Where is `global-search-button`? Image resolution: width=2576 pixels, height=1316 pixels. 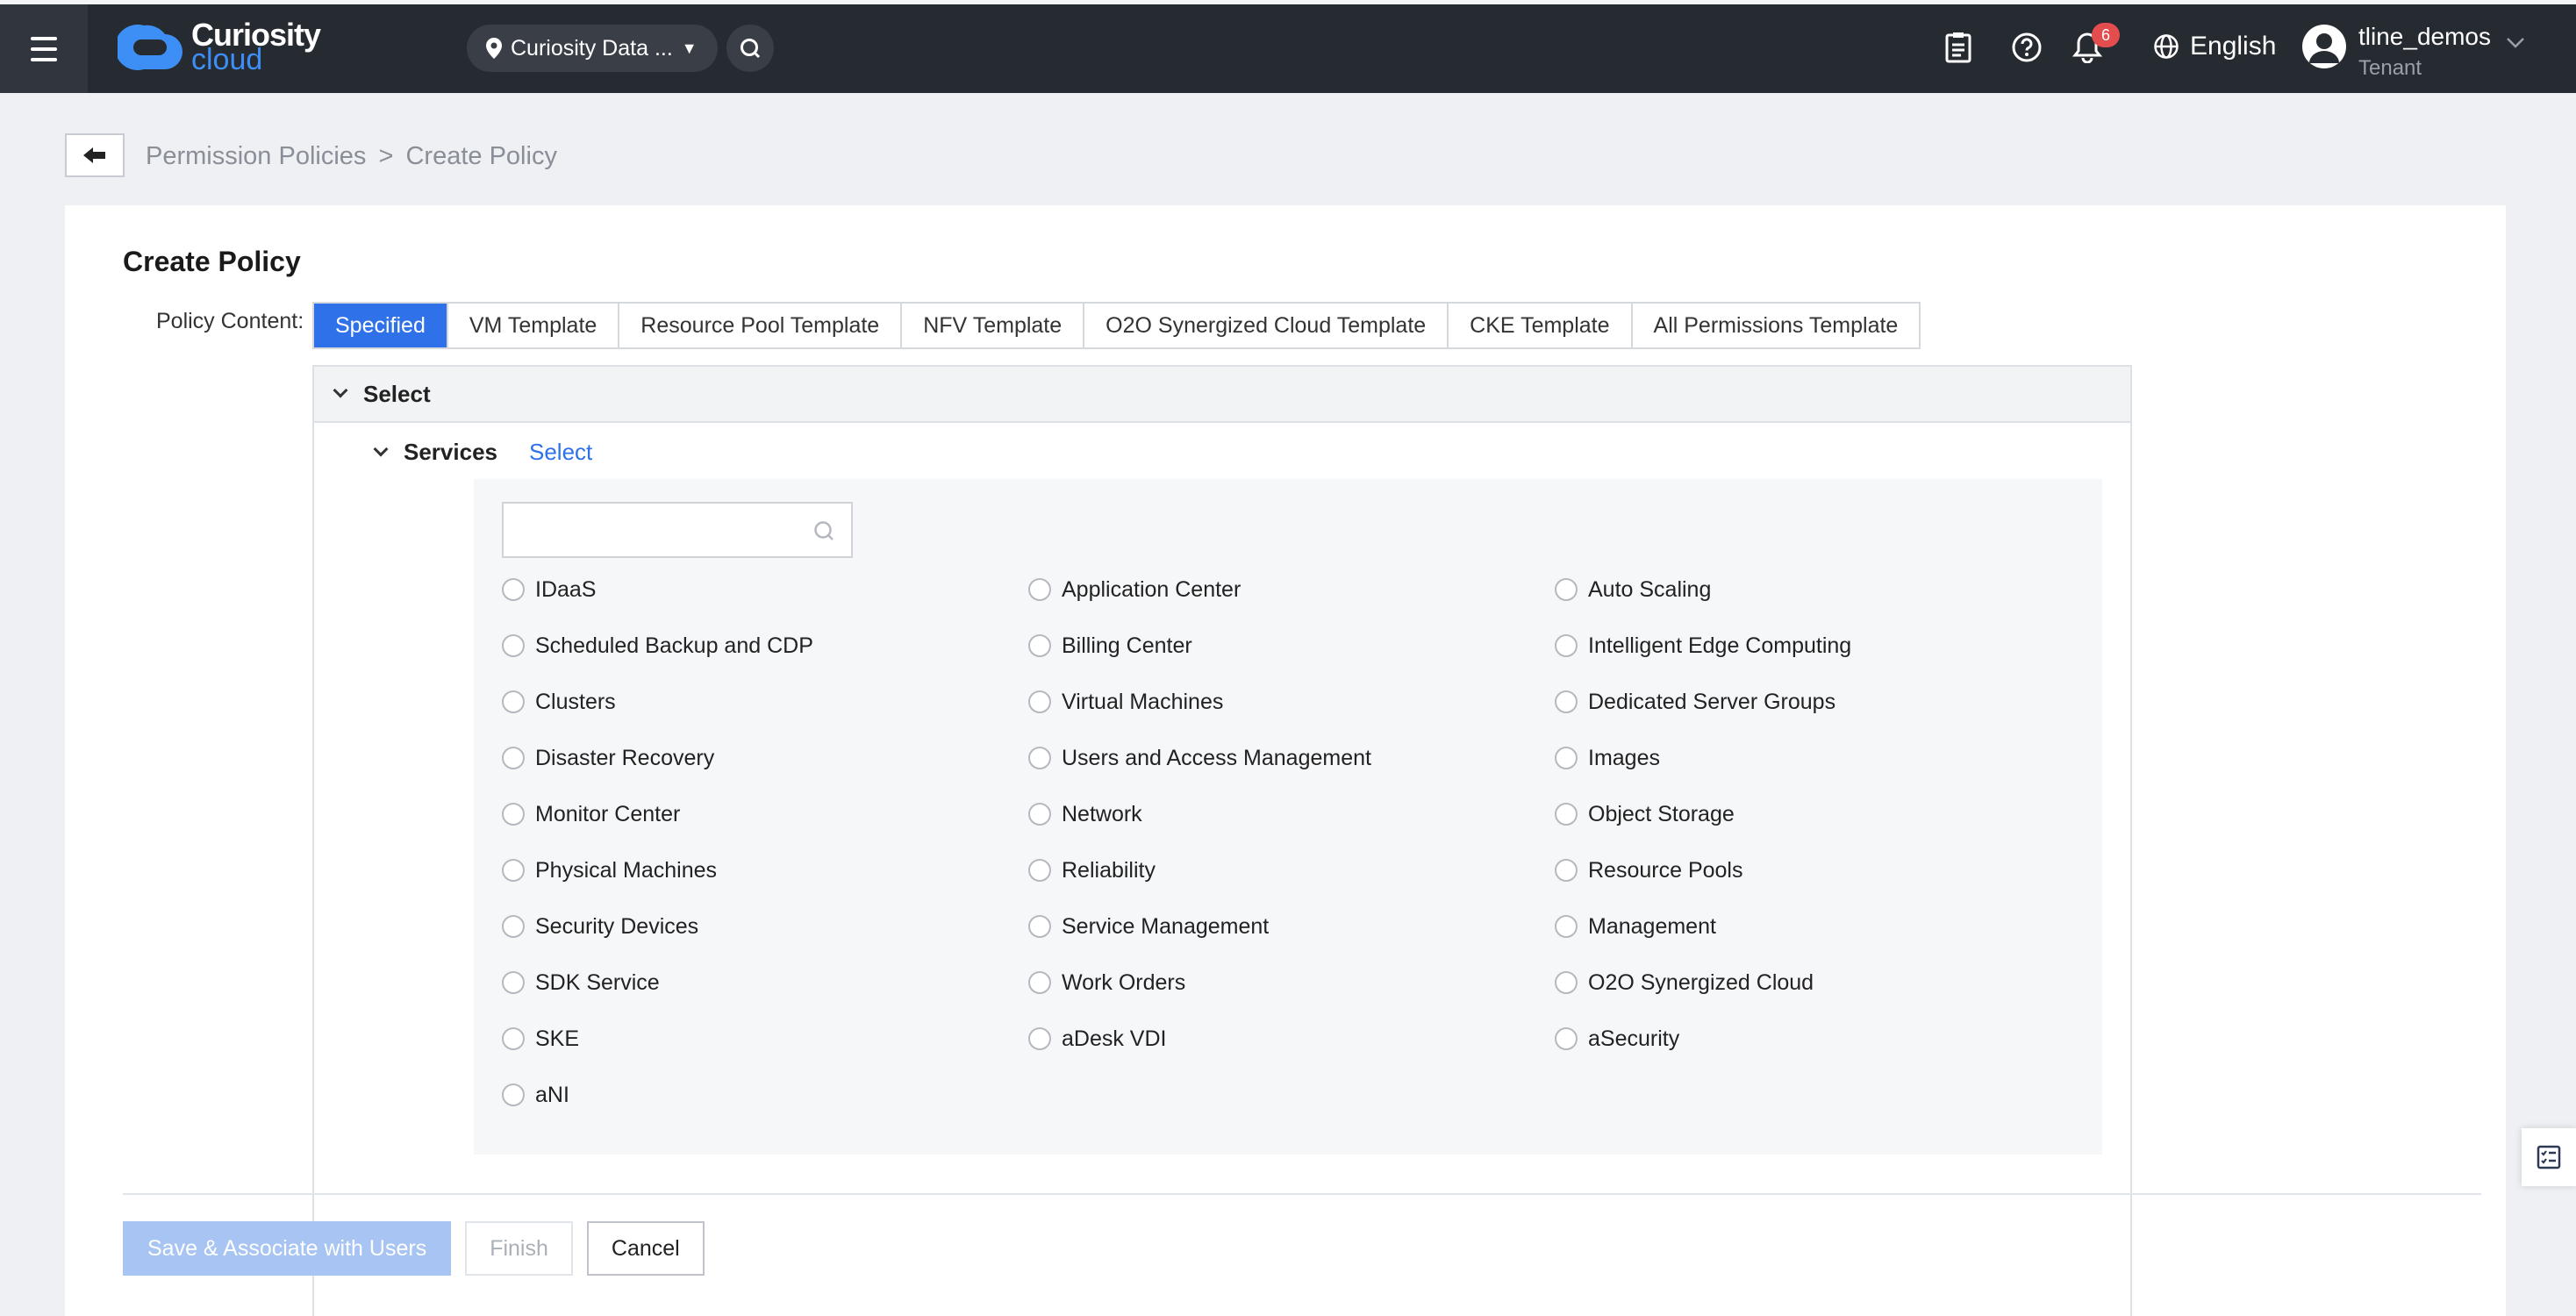
global-search-button is located at coordinates (750, 48).